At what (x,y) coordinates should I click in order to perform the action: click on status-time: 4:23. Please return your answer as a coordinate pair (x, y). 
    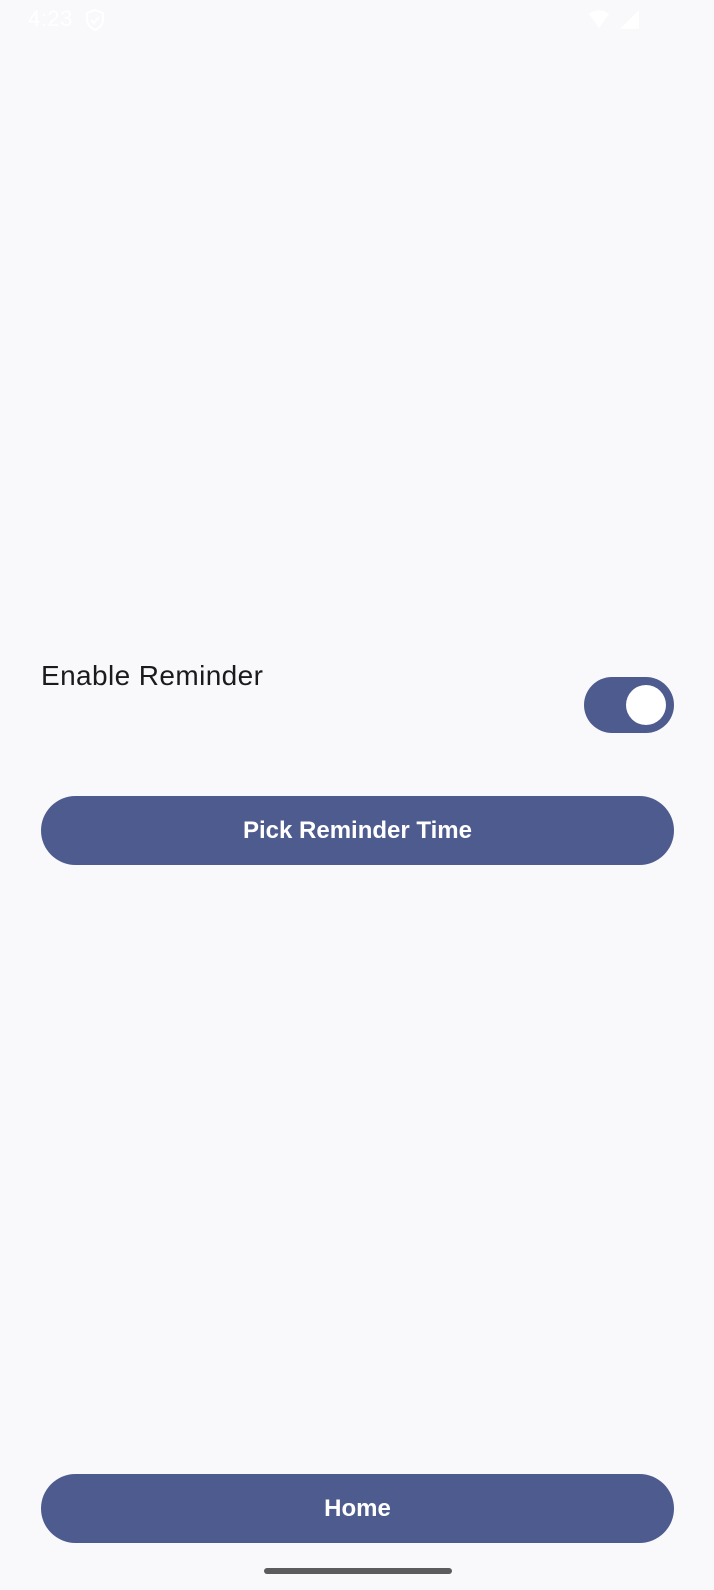
    Looking at the image, I should click on (50, 18).